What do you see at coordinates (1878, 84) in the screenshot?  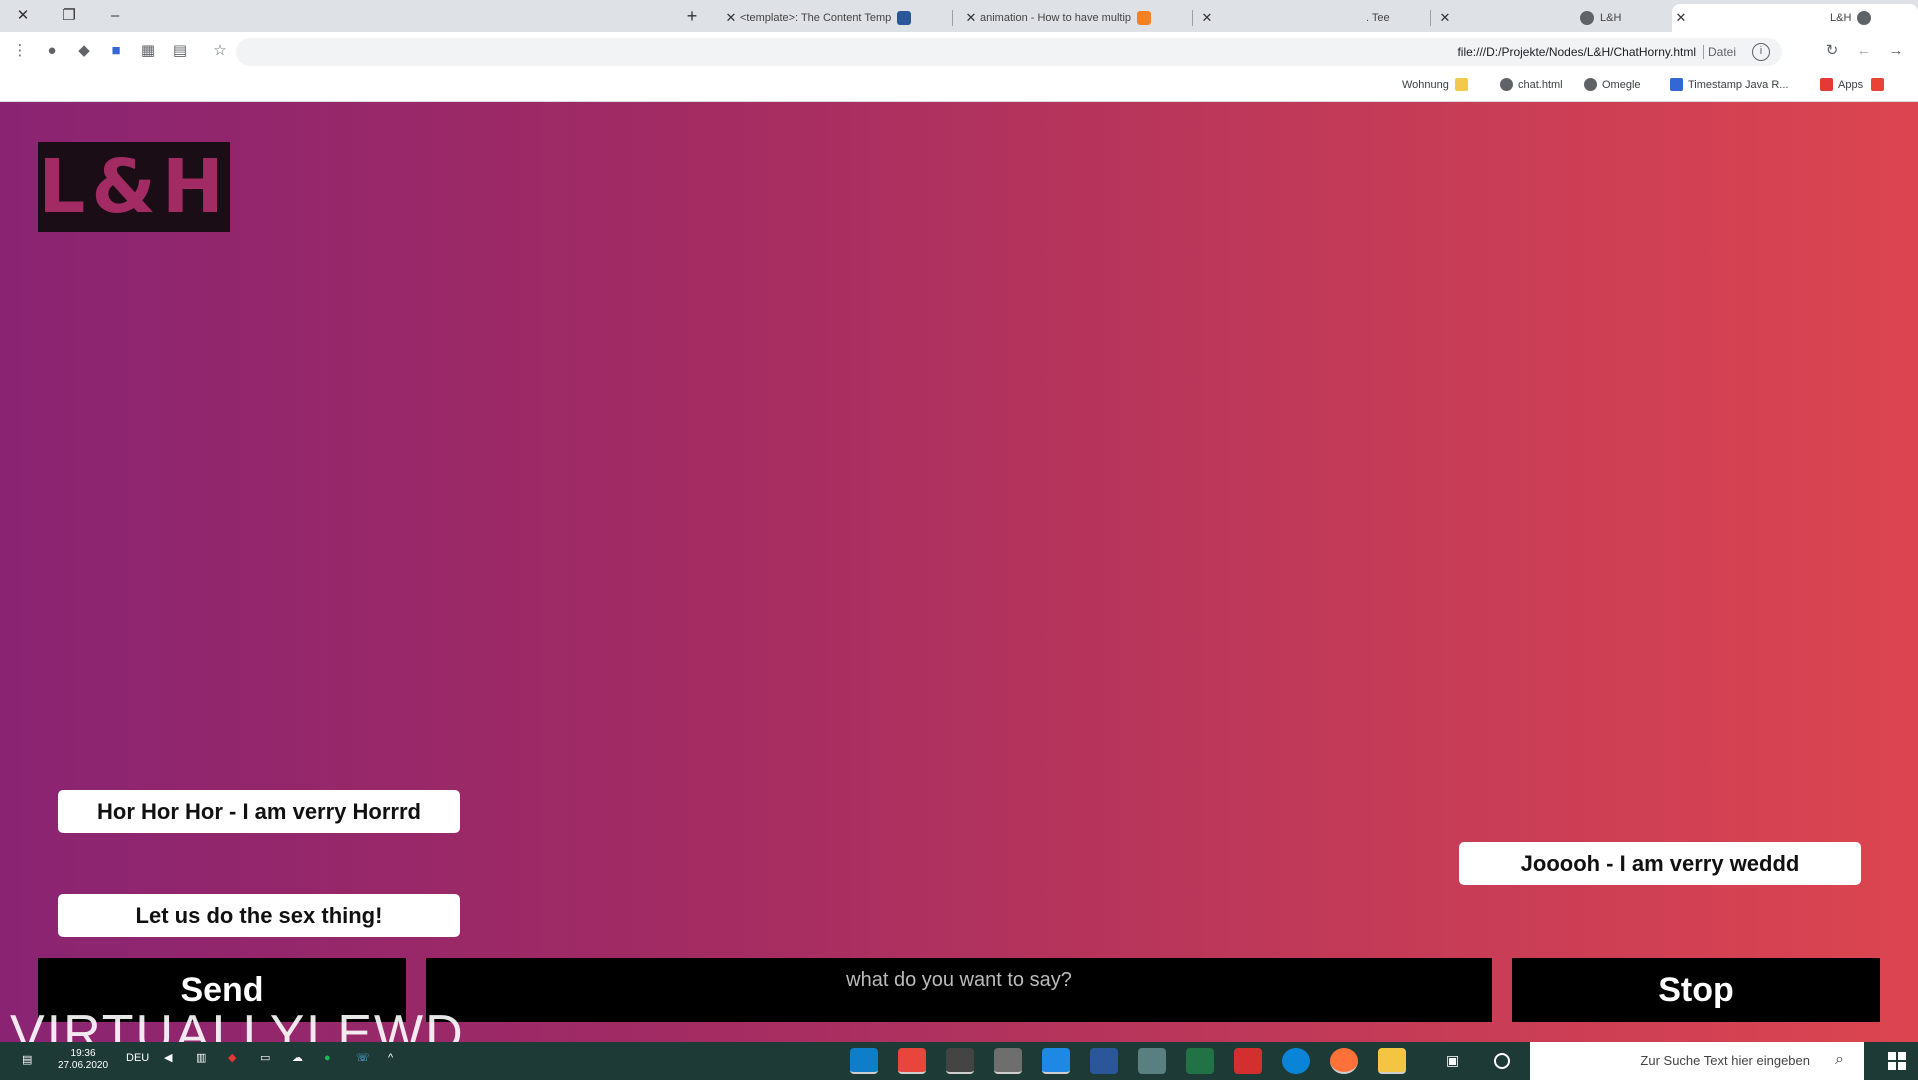 I see `apps-grid-icon` at bounding box center [1878, 84].